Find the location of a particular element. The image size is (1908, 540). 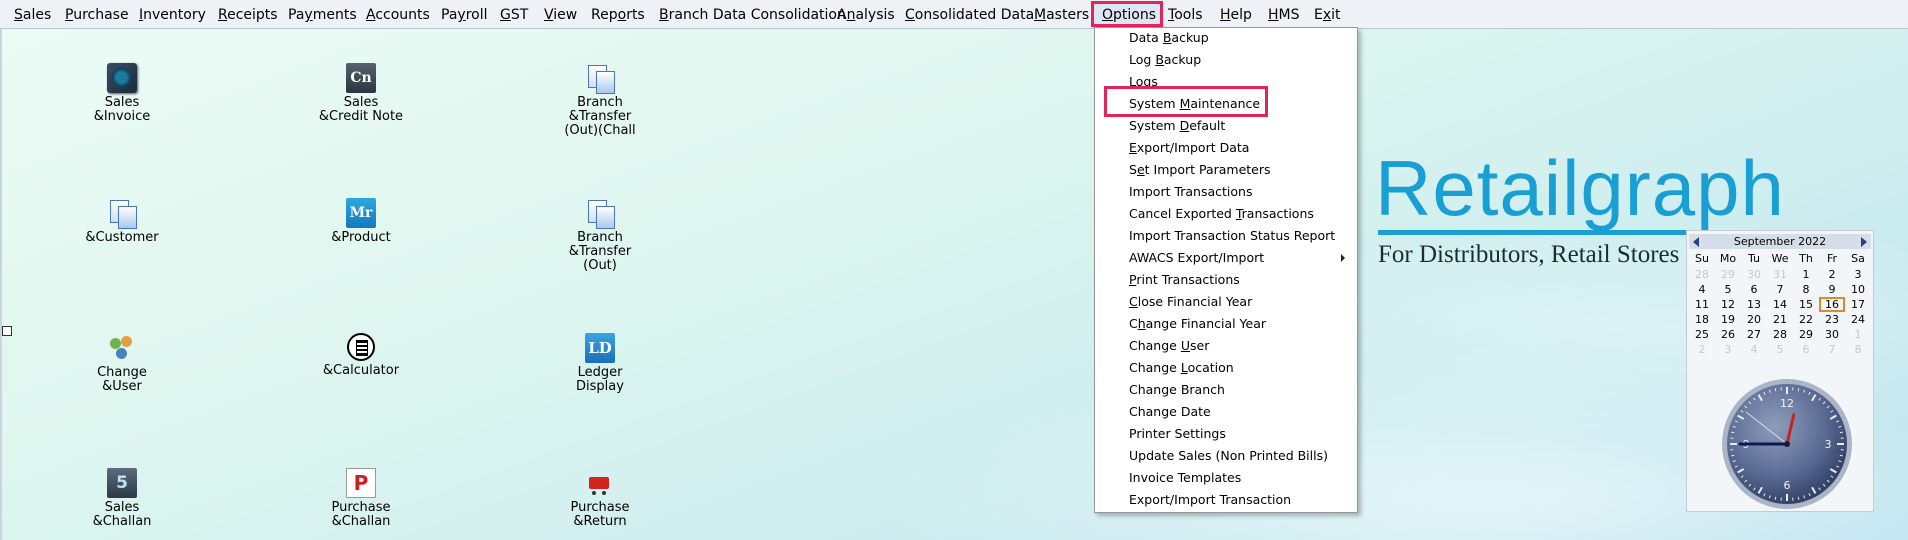

menu-item-system-default: System Default is located at coordinates (1177, 126).